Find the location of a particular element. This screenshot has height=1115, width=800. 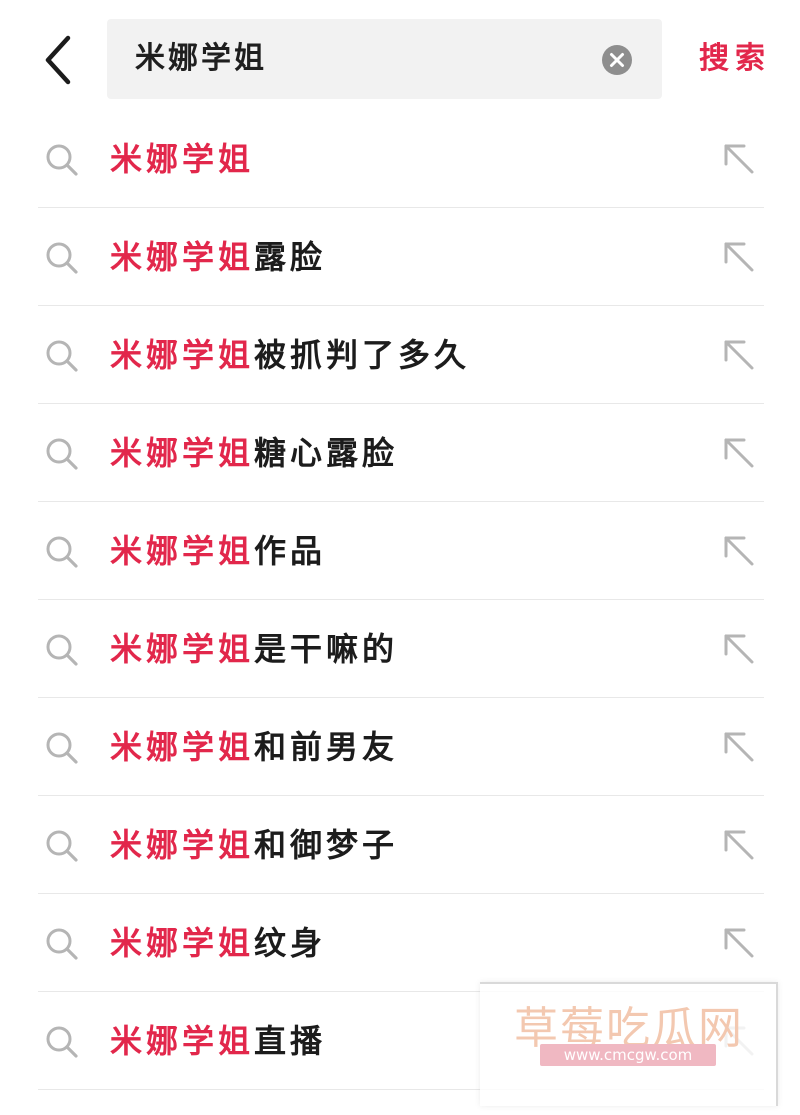

suggestion-label: 米娜学姐和御梦子 is located at coordinates (254, 845).